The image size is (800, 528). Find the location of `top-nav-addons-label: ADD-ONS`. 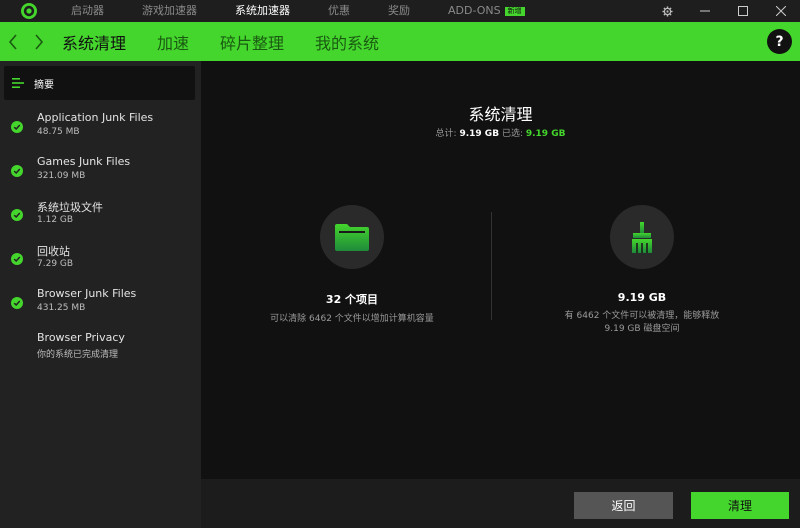

top-nav-addons-label: ADD-ONS is located at coordinates (474, 10).